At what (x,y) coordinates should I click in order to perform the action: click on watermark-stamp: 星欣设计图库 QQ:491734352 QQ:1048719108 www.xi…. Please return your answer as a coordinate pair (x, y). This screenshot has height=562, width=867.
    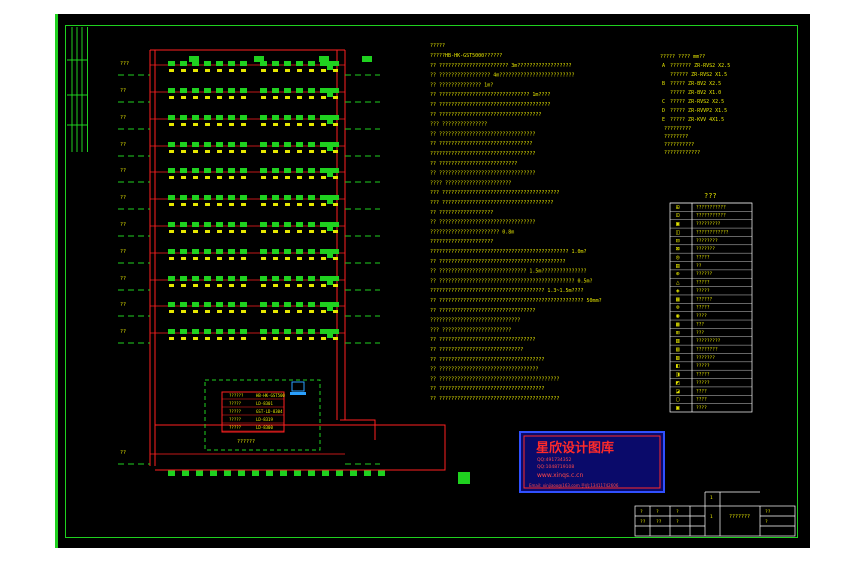
    Looking at the image, I should click on (592, 462).